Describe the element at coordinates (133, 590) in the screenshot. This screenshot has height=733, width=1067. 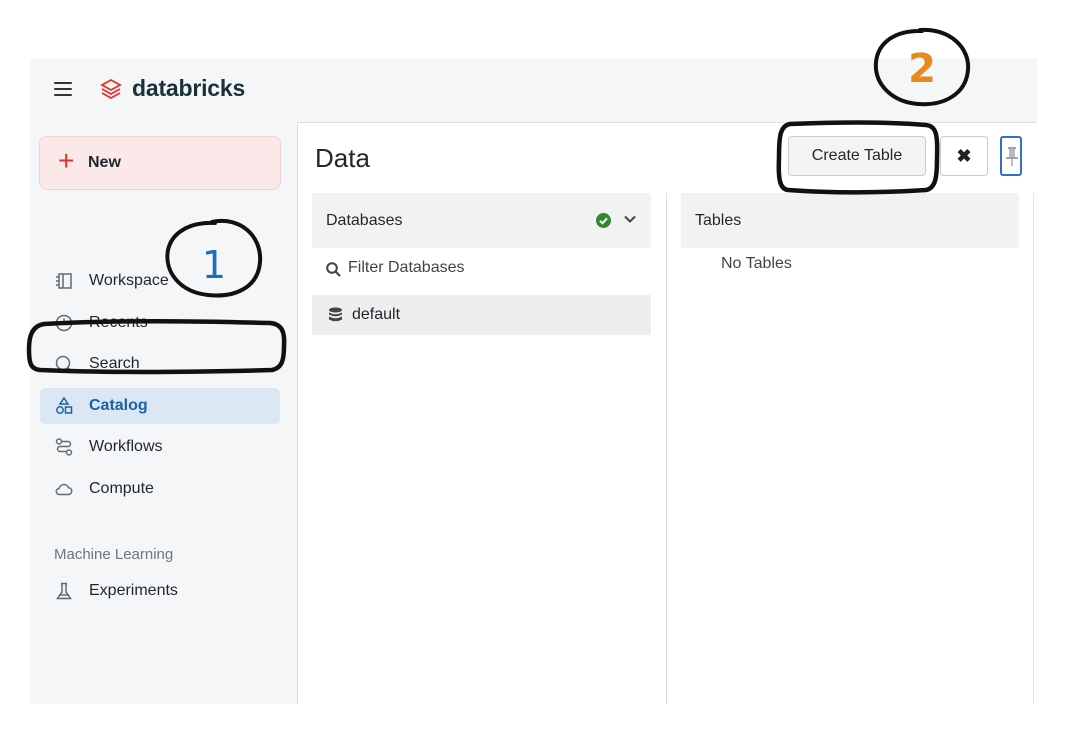
I see `sidebar-item-label: Experiments` at that location.